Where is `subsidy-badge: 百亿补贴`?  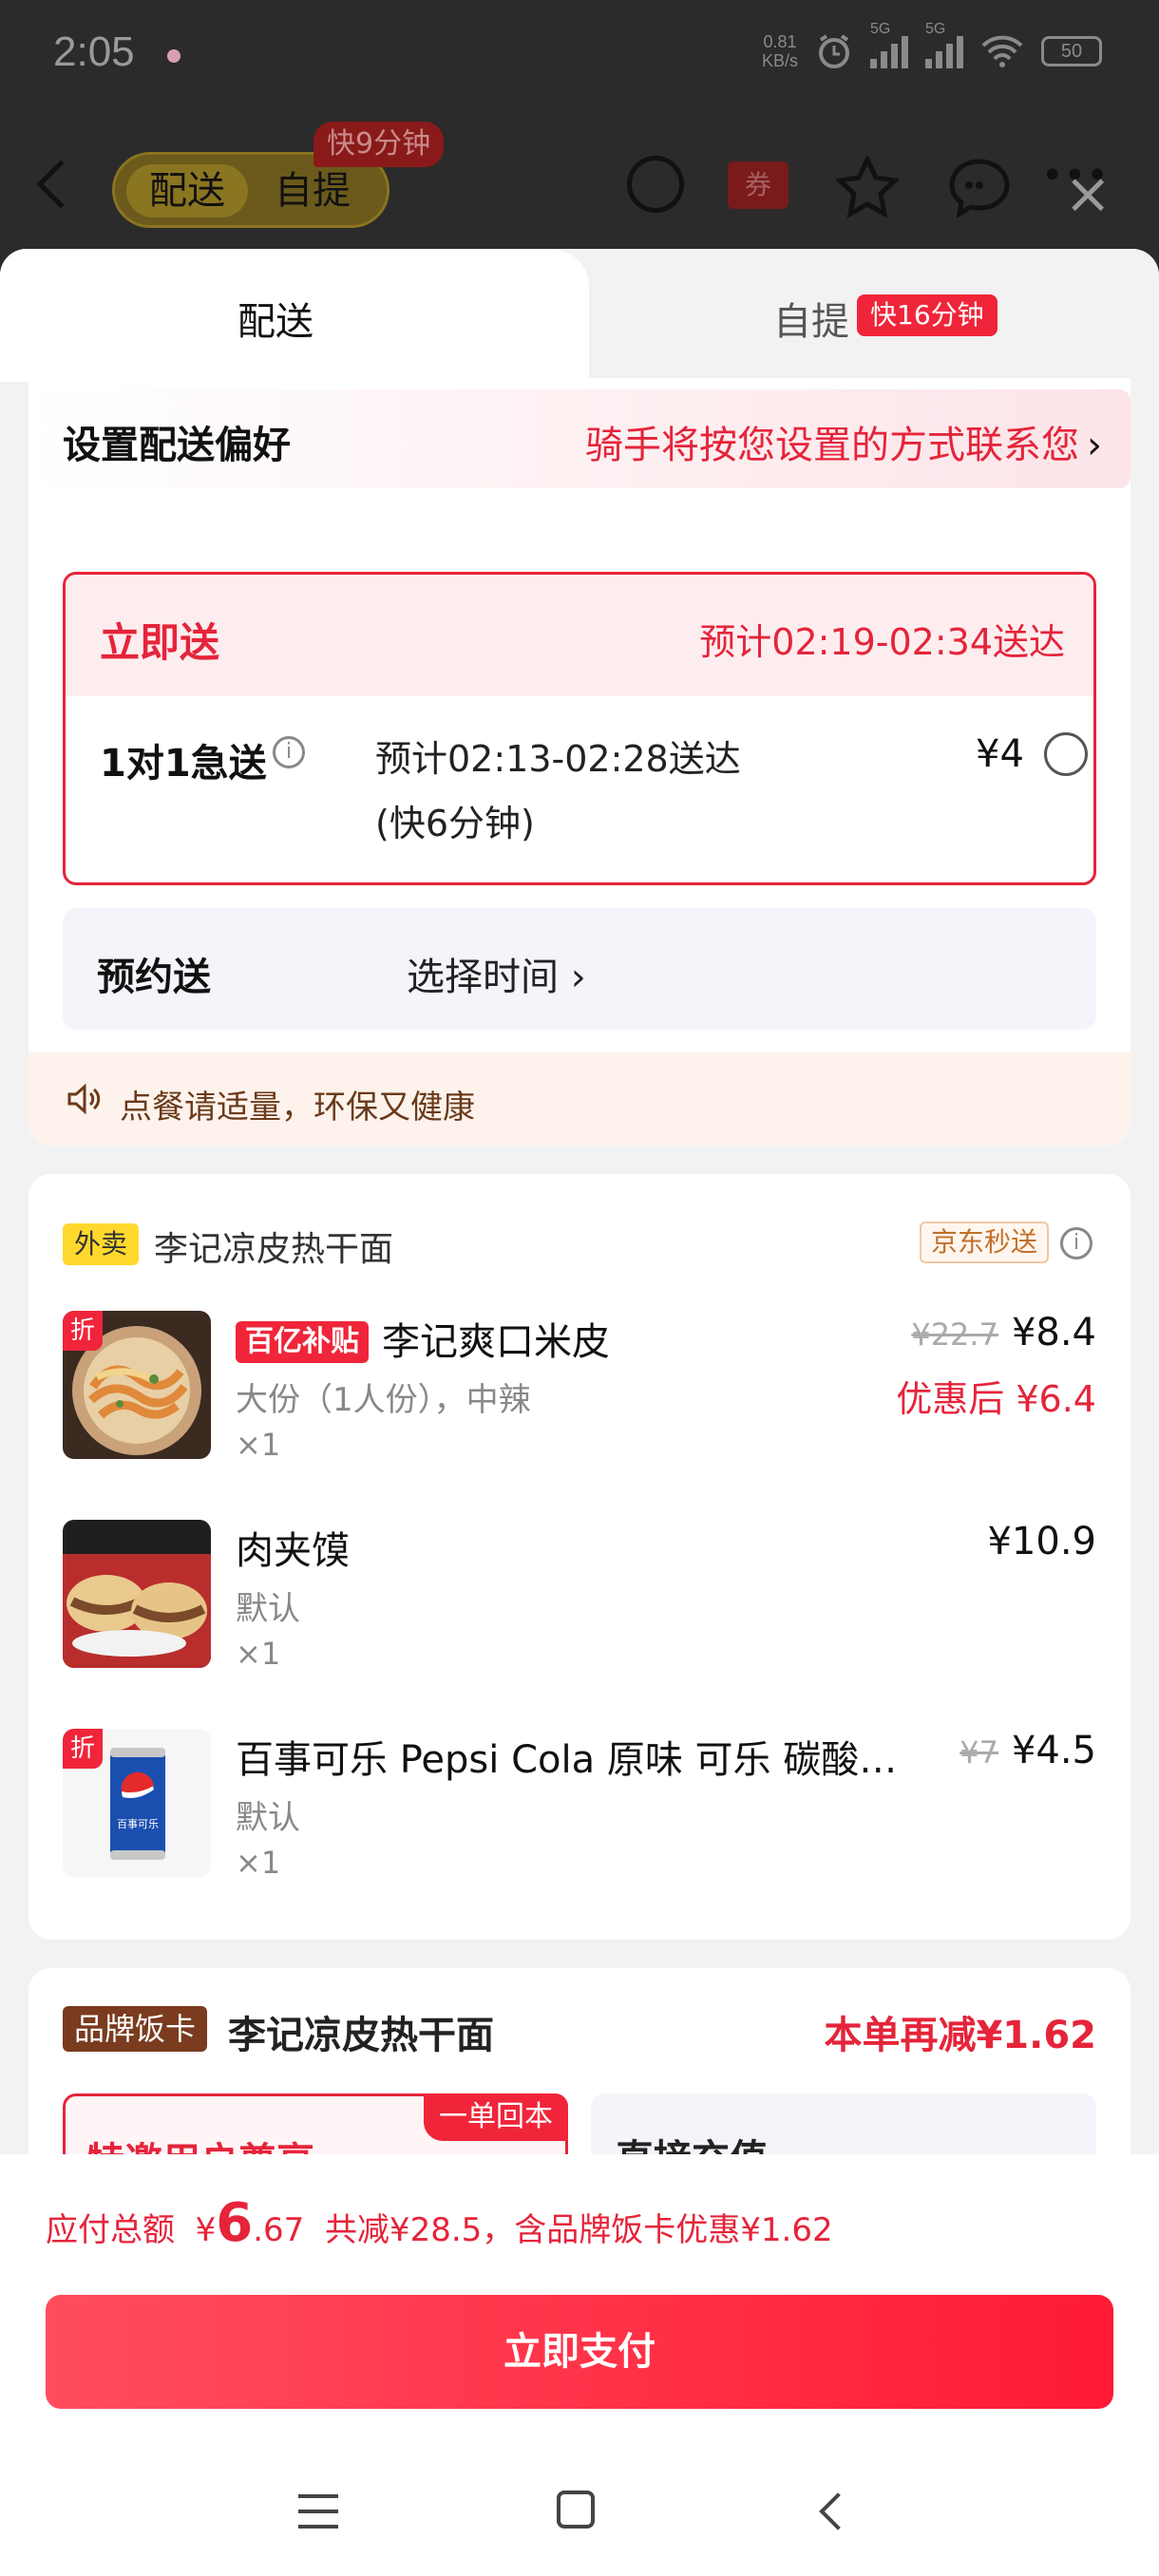
subsidy-badge: 百亿补贴 is located at coordinates (302, 1342).